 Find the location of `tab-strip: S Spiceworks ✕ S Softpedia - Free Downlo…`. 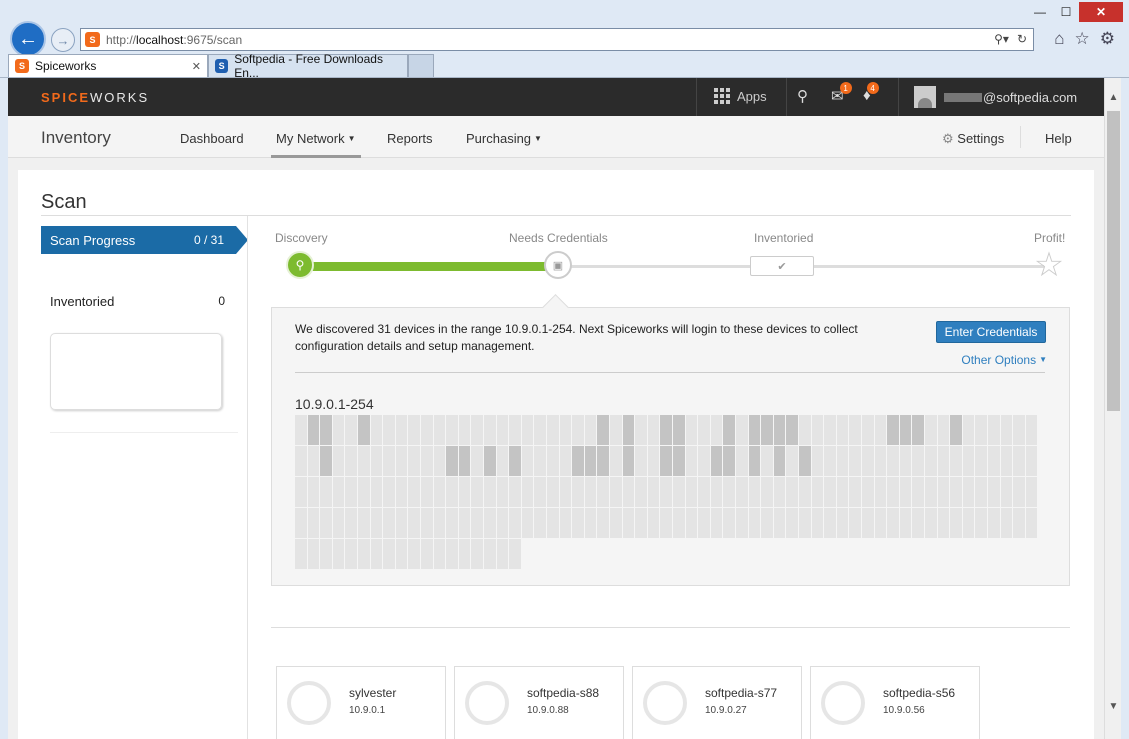

tab-strip: S Spiceworks ✕ S Softpedia - Free Downlo… is located at coordinates (221, 66).